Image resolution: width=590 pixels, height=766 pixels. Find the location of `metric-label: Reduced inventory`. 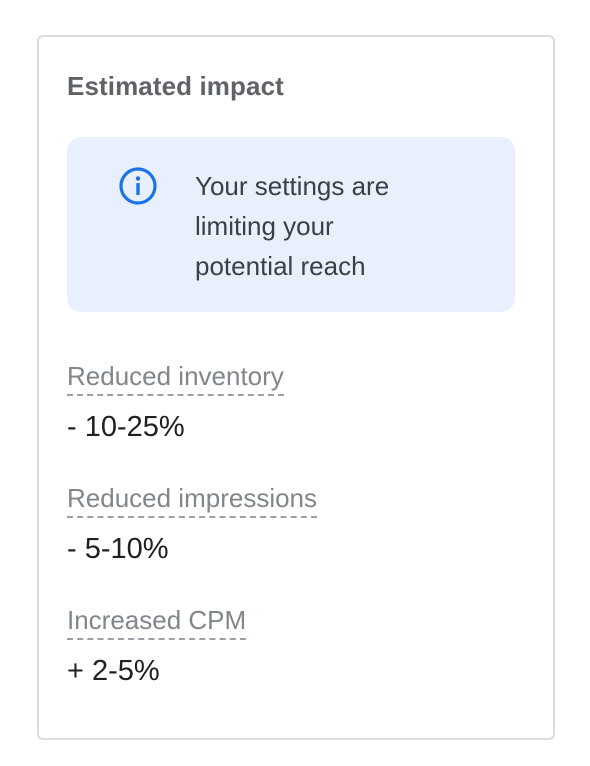

metric-label: Reduced inventory is located at coordinates (175, 378).